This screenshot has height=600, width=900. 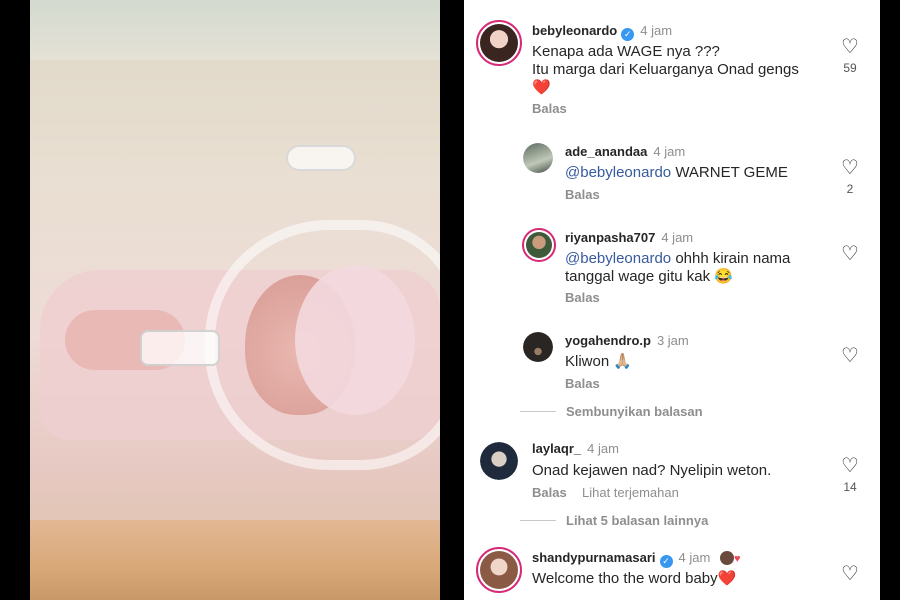 I want to click on like-button: ♡ 59, so click(x=850, y=56).